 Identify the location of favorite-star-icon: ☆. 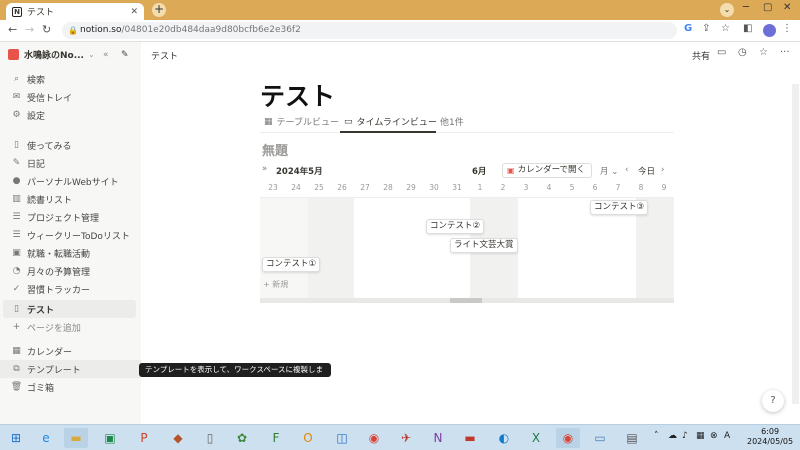
(763, 52).